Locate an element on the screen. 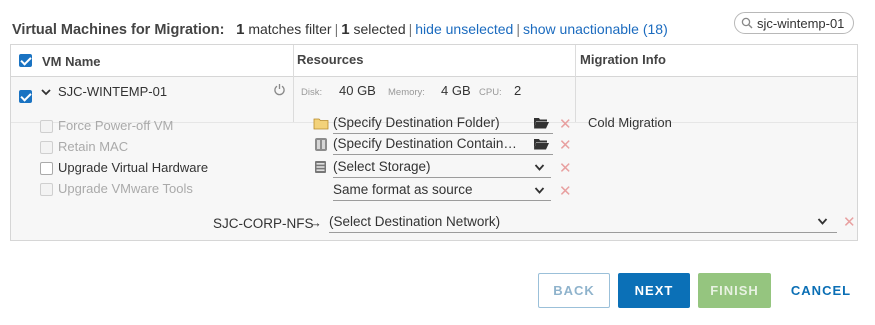 The image size is (875, 325). column-migration-info: Migration Info is located at coordinates (623, 59).